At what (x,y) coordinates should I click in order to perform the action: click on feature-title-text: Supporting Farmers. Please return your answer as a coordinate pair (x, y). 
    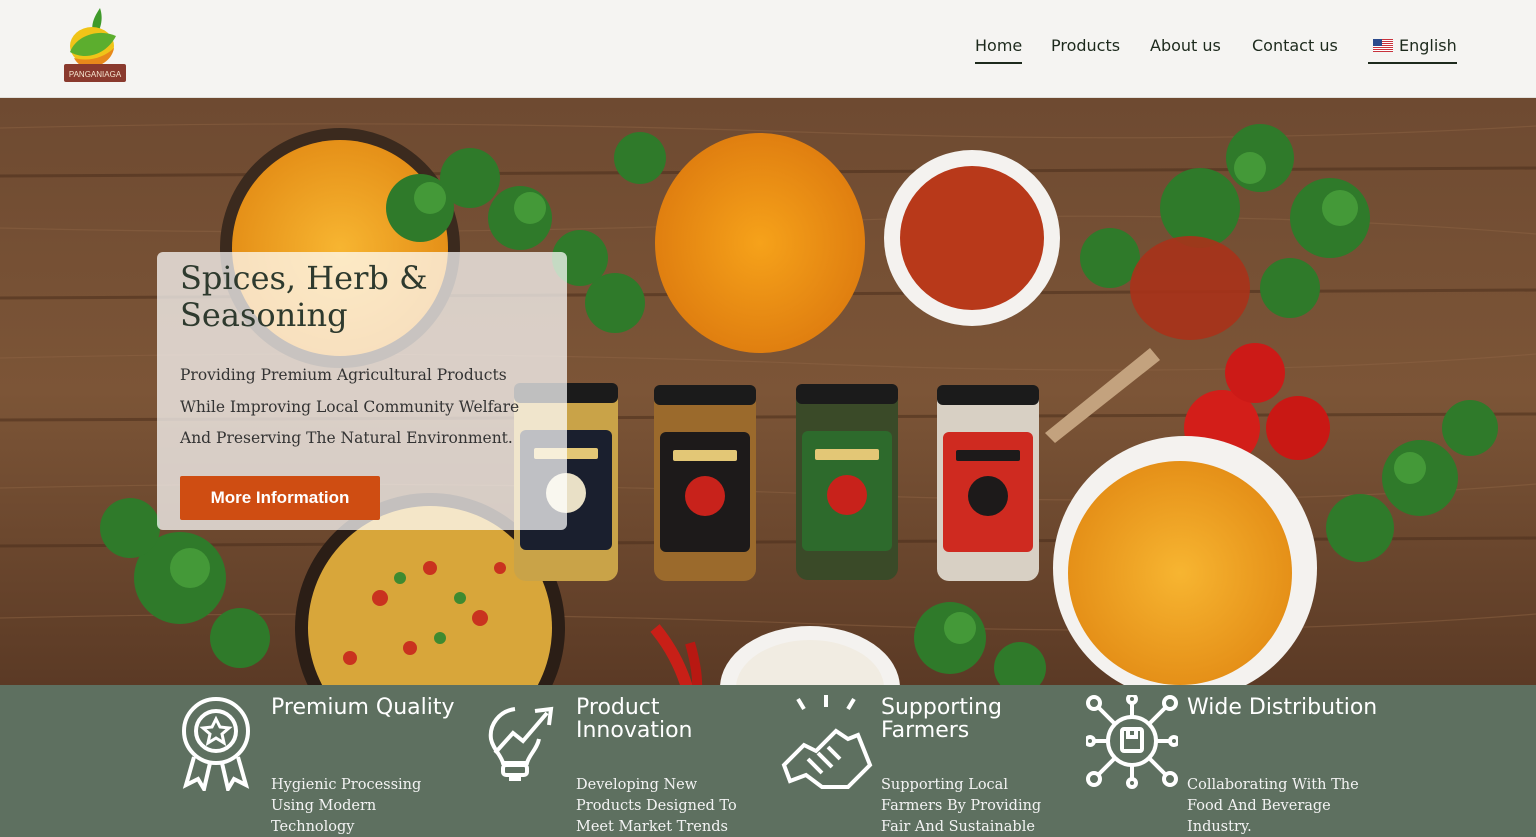
    Looking at the image, I should click on (941, 719).